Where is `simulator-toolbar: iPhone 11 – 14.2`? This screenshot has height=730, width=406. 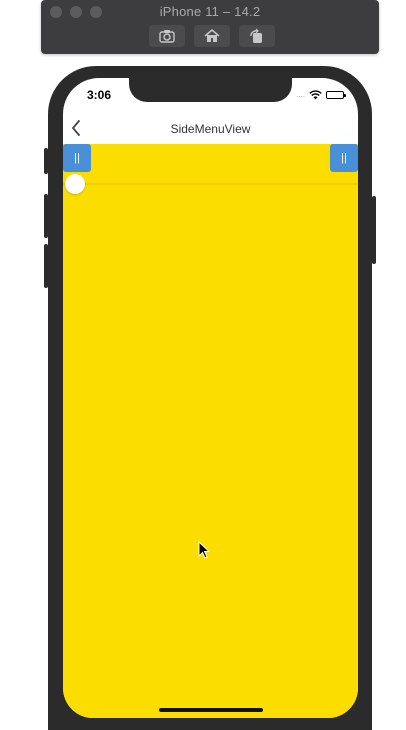
simulator-toolbar: iPhone 11 – 14.2 is located at coordinates (210, 27).